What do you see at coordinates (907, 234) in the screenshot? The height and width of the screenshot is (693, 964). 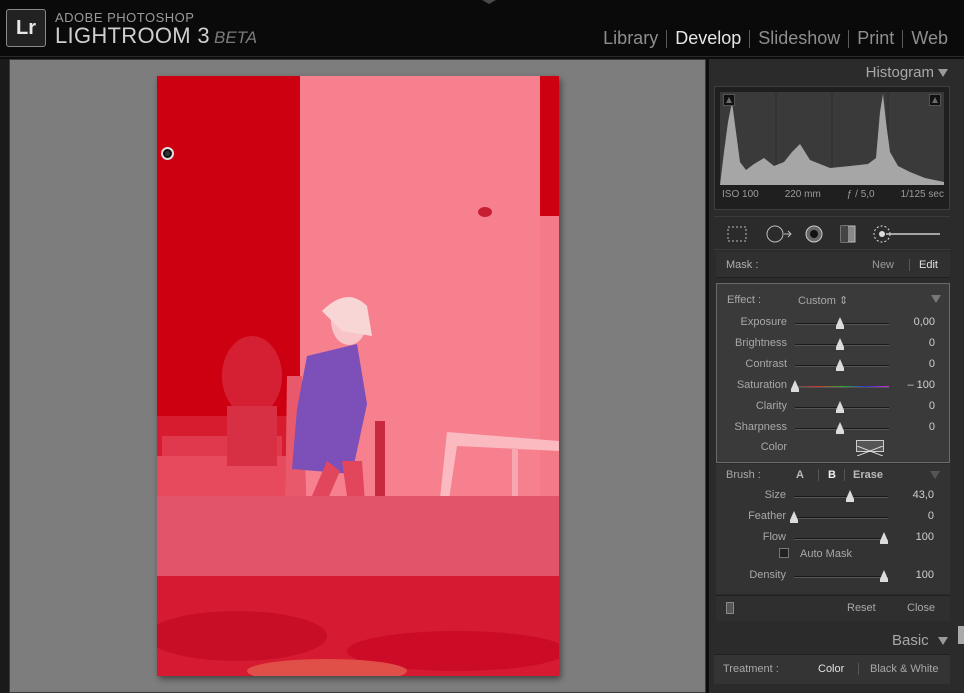 I see `adjustment-brush-tool-icon` at bounding box center [907, 234].